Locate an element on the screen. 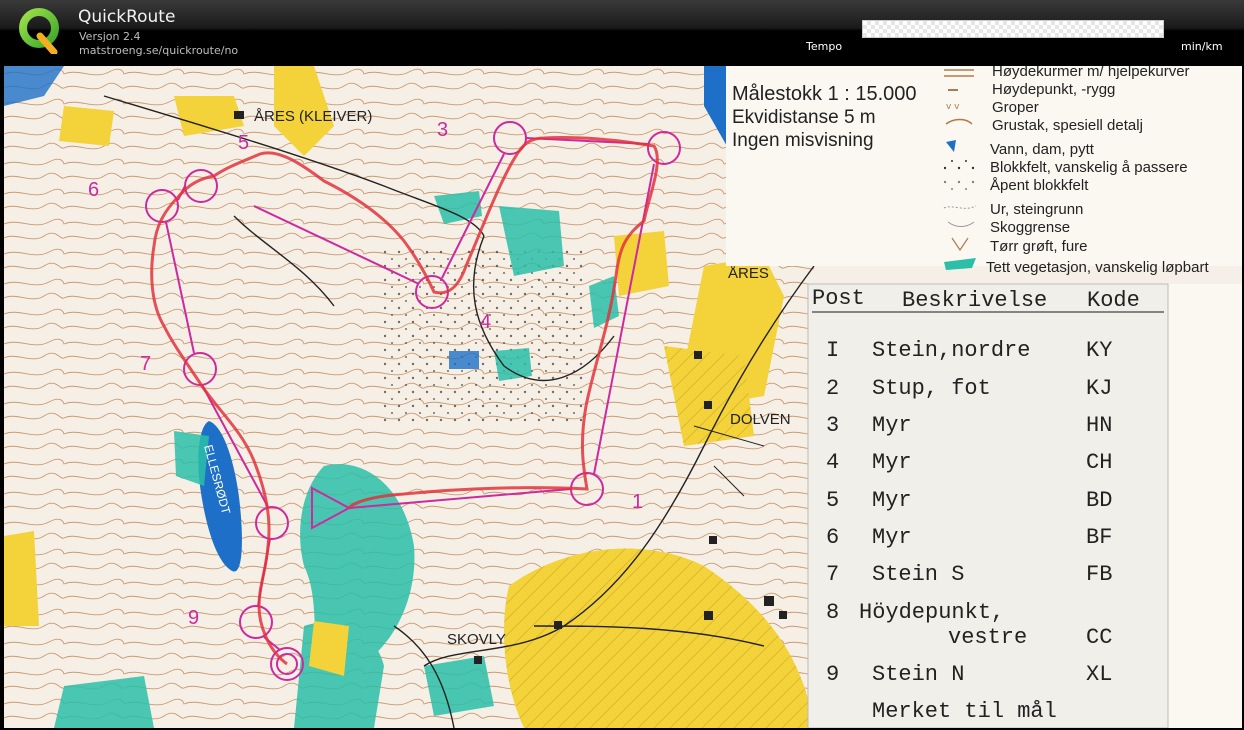 The height and width of the screenshot is (730, 1244). svg-text: 4 is located at coordinates (832, 462).